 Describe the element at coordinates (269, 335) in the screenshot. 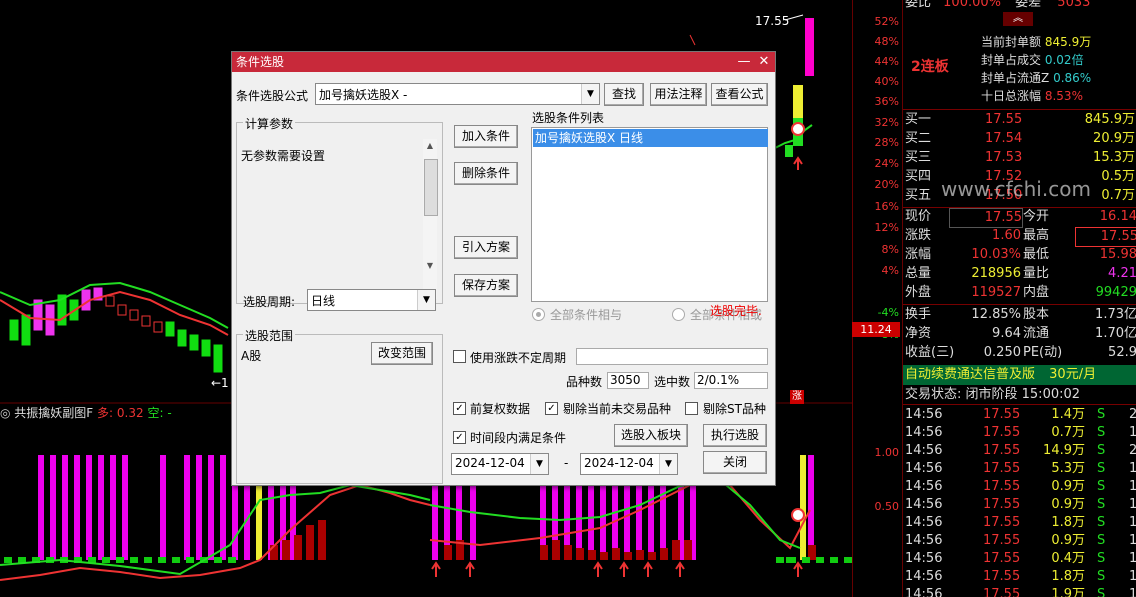

I see `range-group-label: 选股范围` at that location.